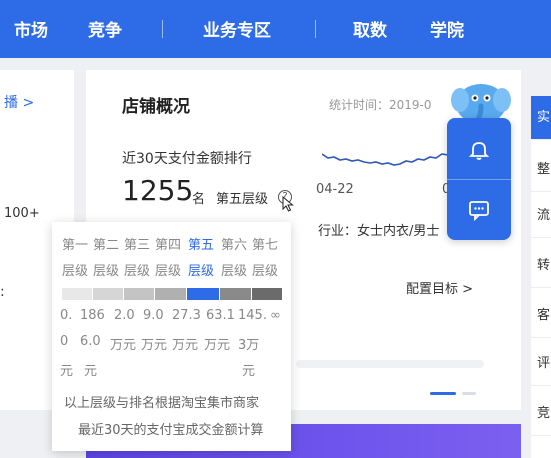 The width and height of the screenshot is (551, 458). What do you see at coordinates (153, 315) in the screenshot?
I see `tier-value-4: 9.0` at bounding box center [153, 315].